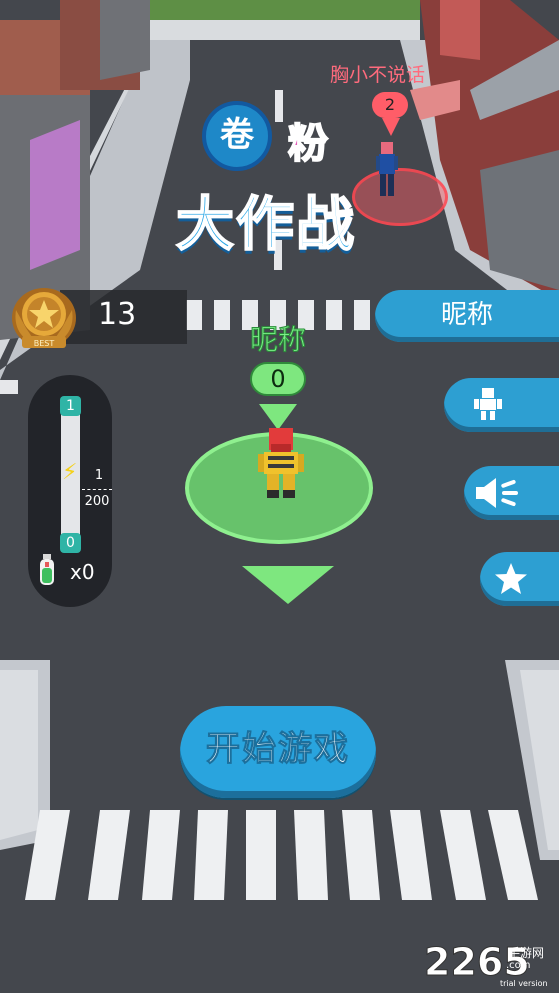 Image resolution: width=559 pixels, height=993 pixels. What do you see at coordinates (44, 343) in the screenshot?
I see `best-badge-text: BEST` at bounding box center [44, 343].